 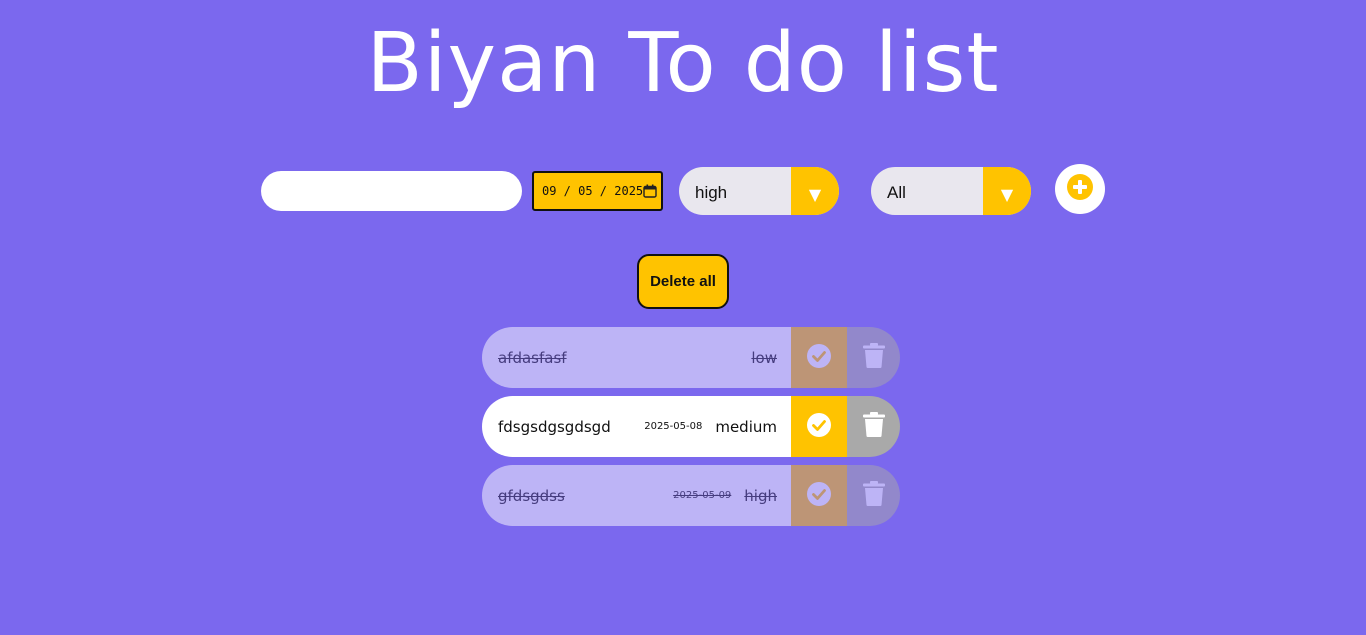 I want to click on add-todo-button, so click(x=1080, y=189).